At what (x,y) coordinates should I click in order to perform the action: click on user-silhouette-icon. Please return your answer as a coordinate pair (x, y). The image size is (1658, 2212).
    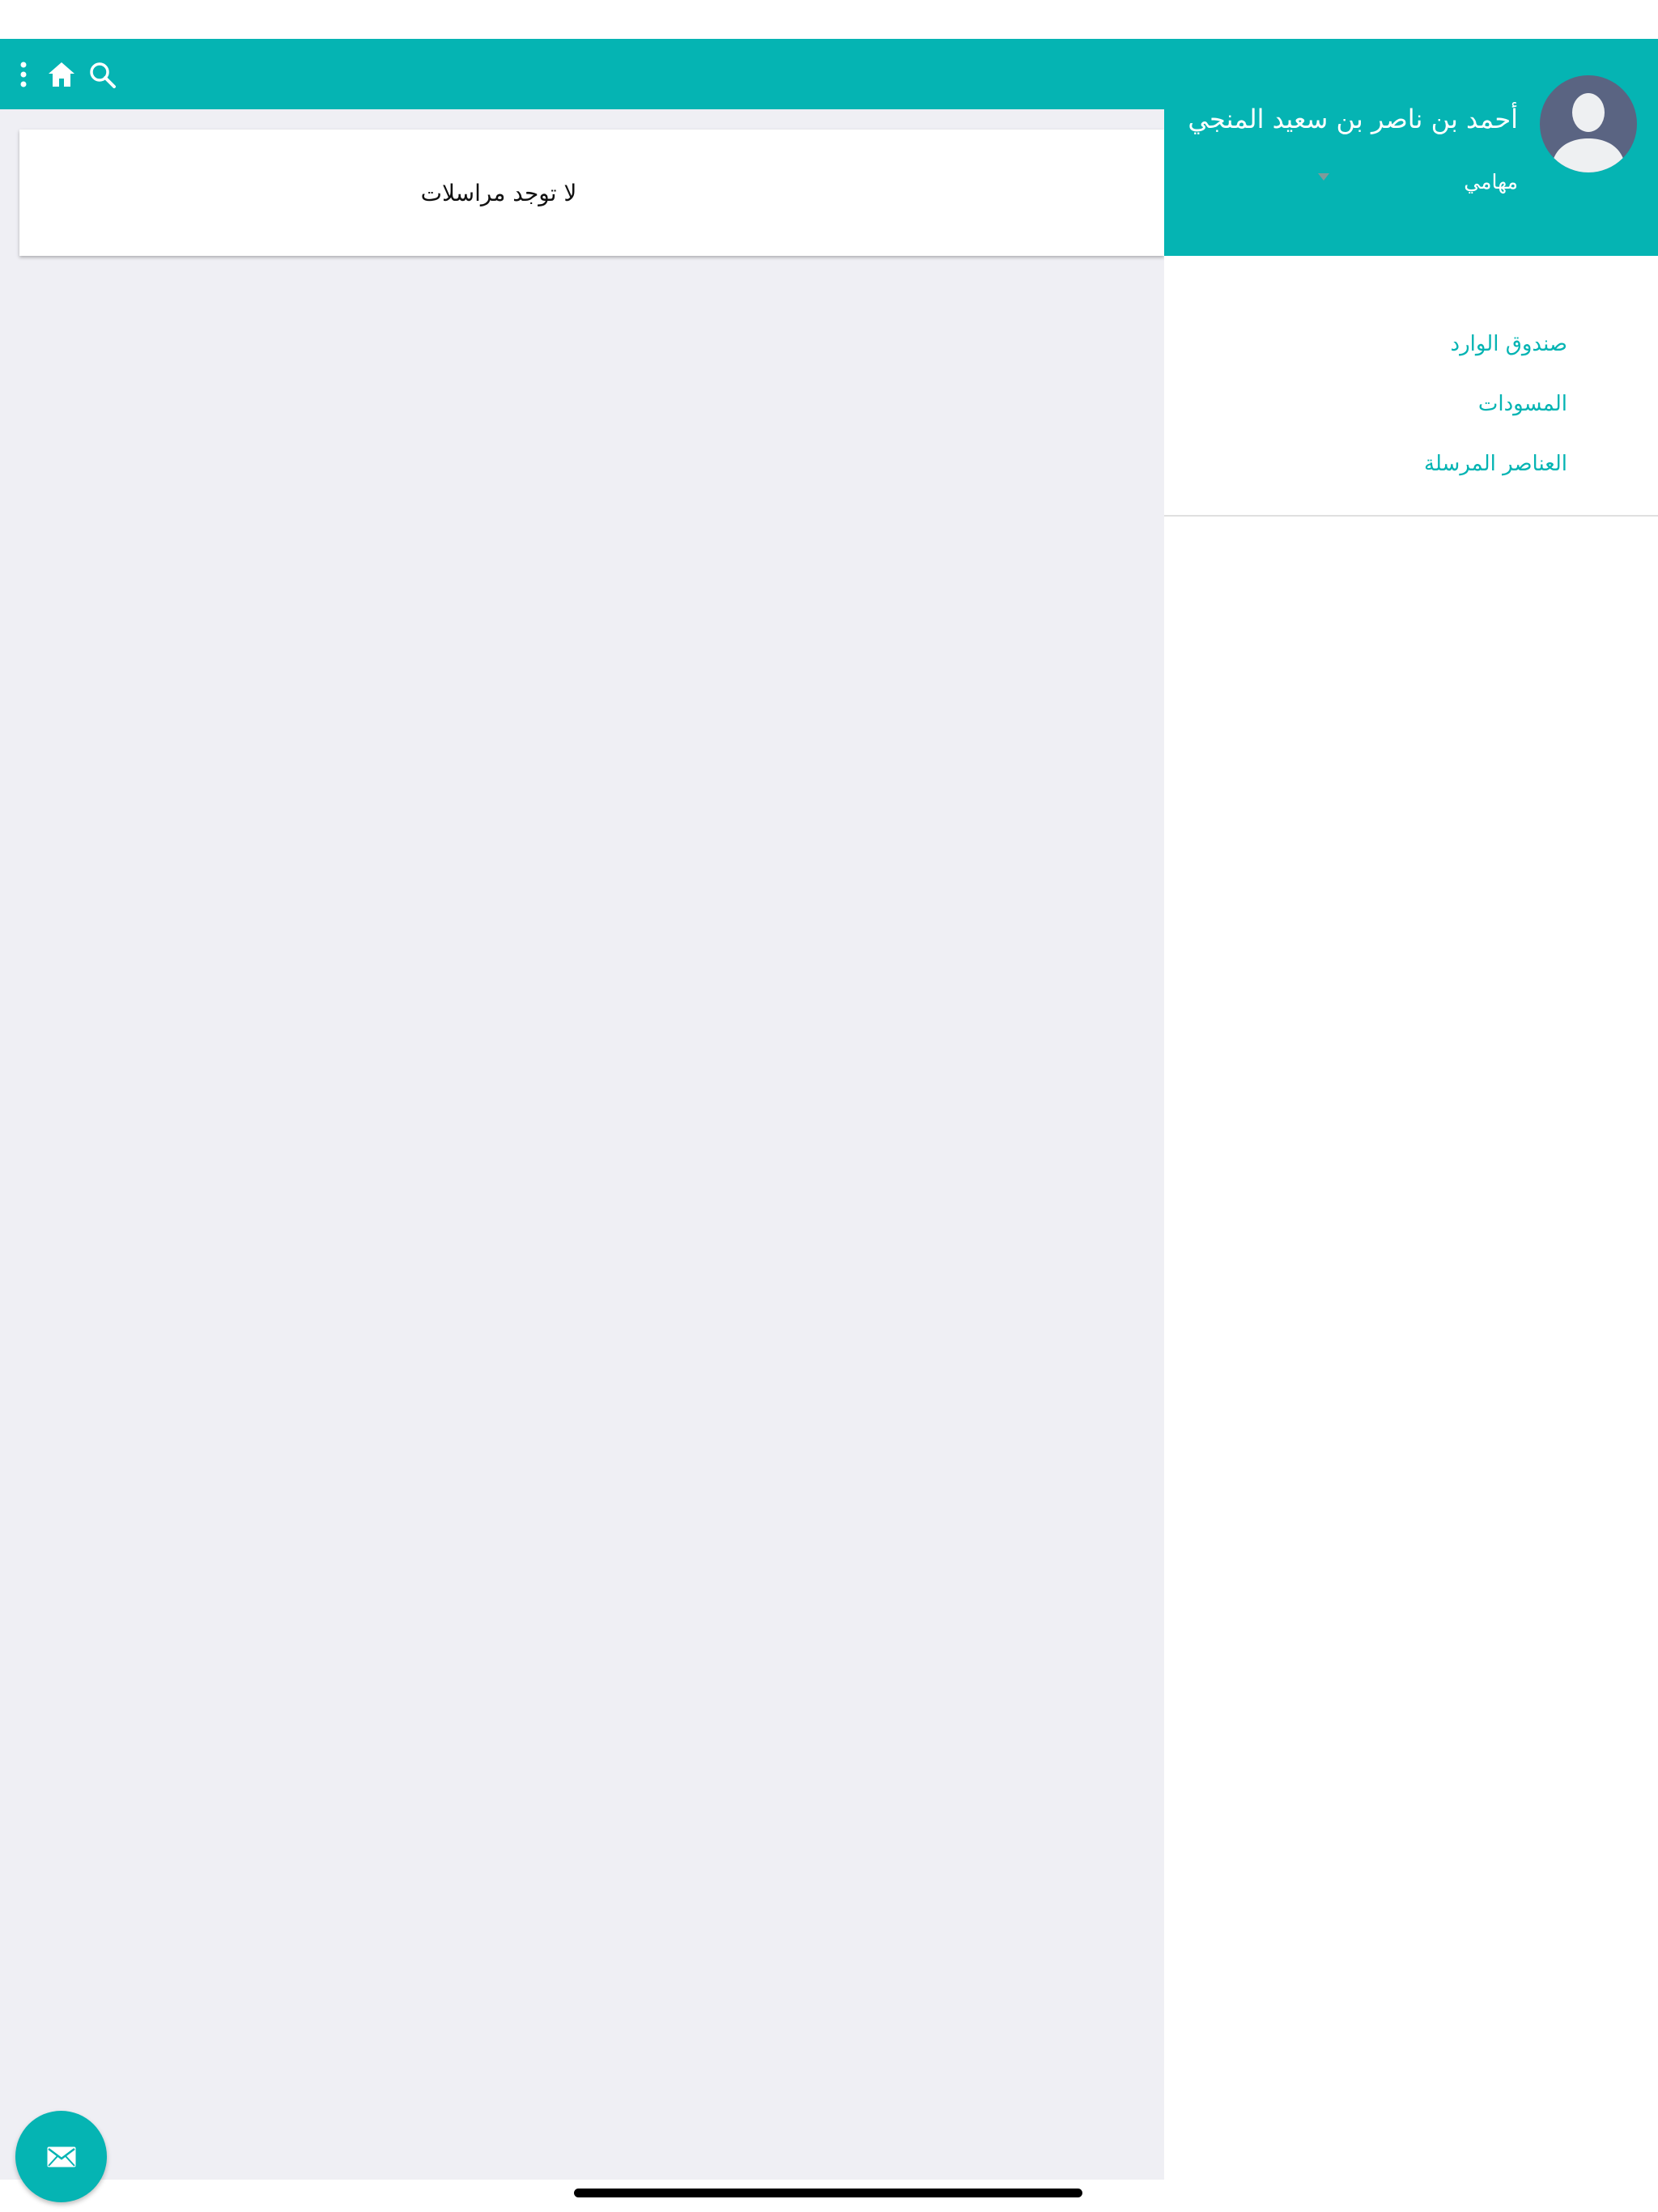
    Looking at the image, I should click on (1588, 133).